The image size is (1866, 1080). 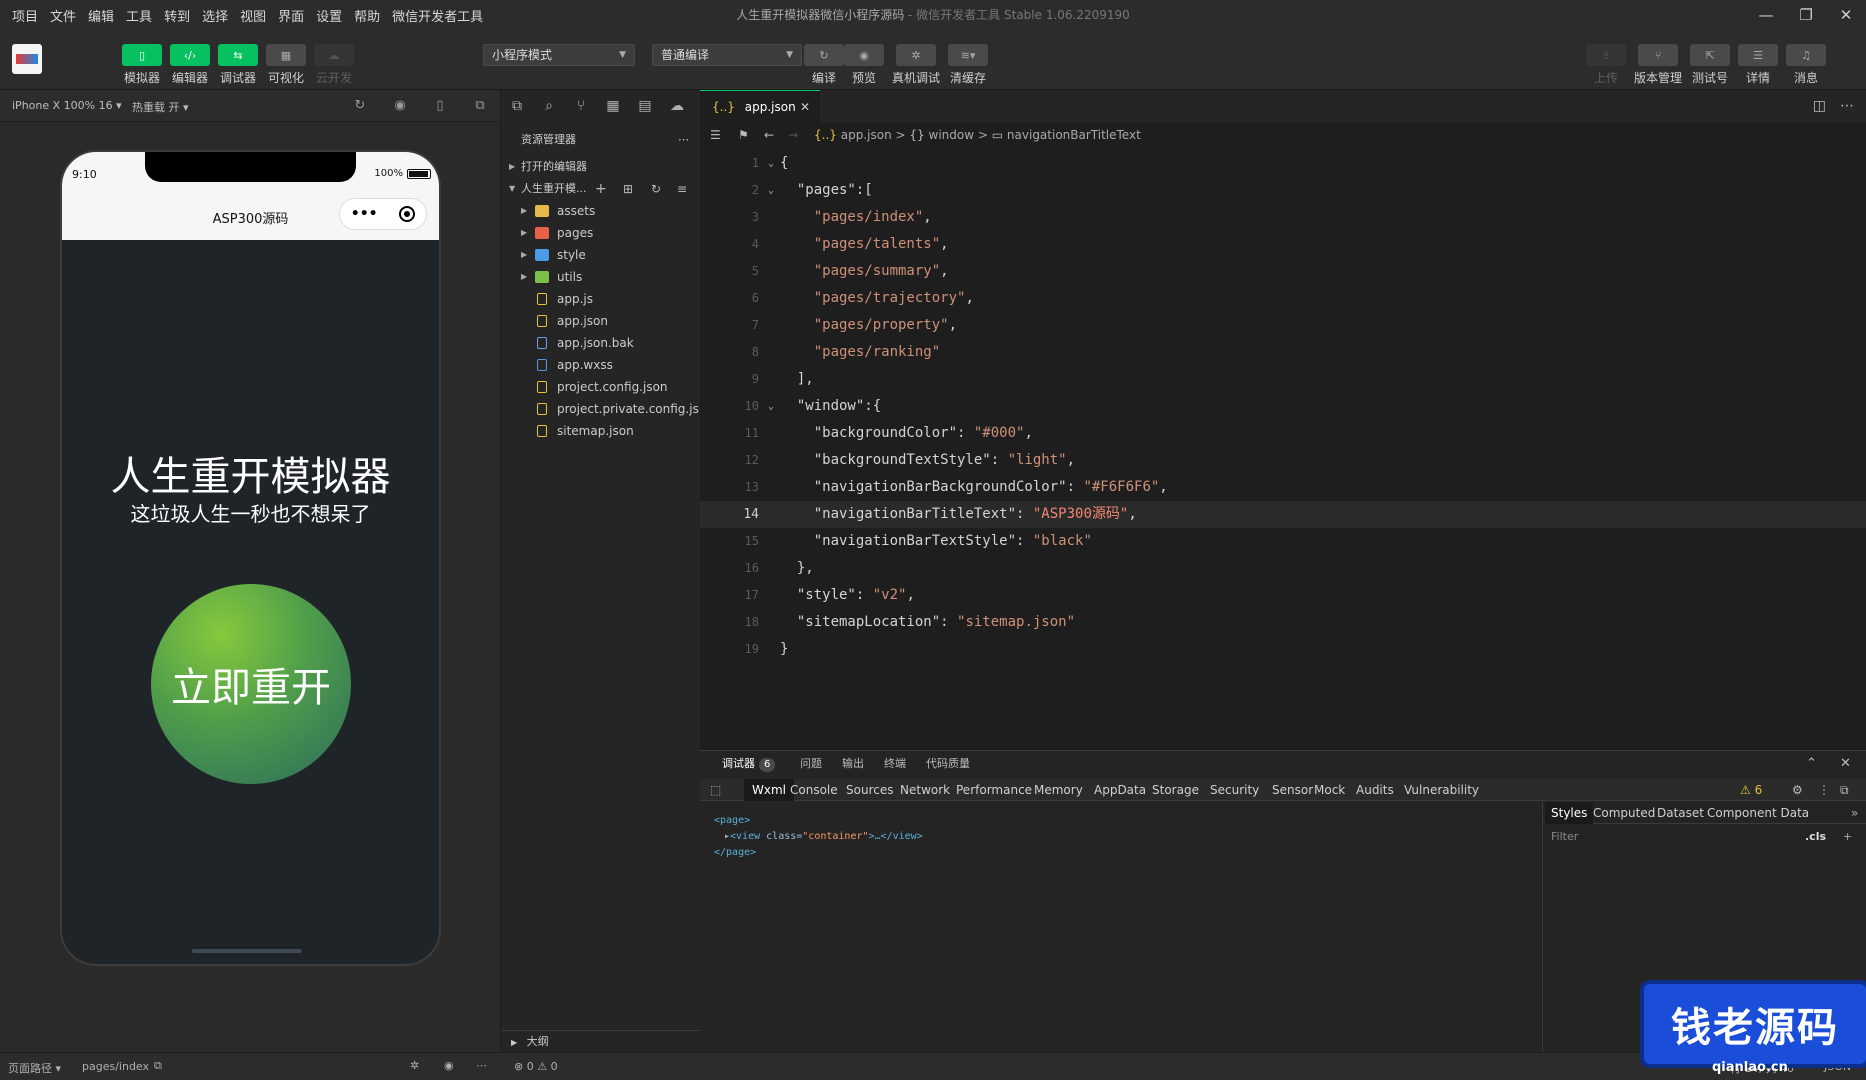 I want to click on compile-select: 普通编译 ▼, so click(x=727, y=55).